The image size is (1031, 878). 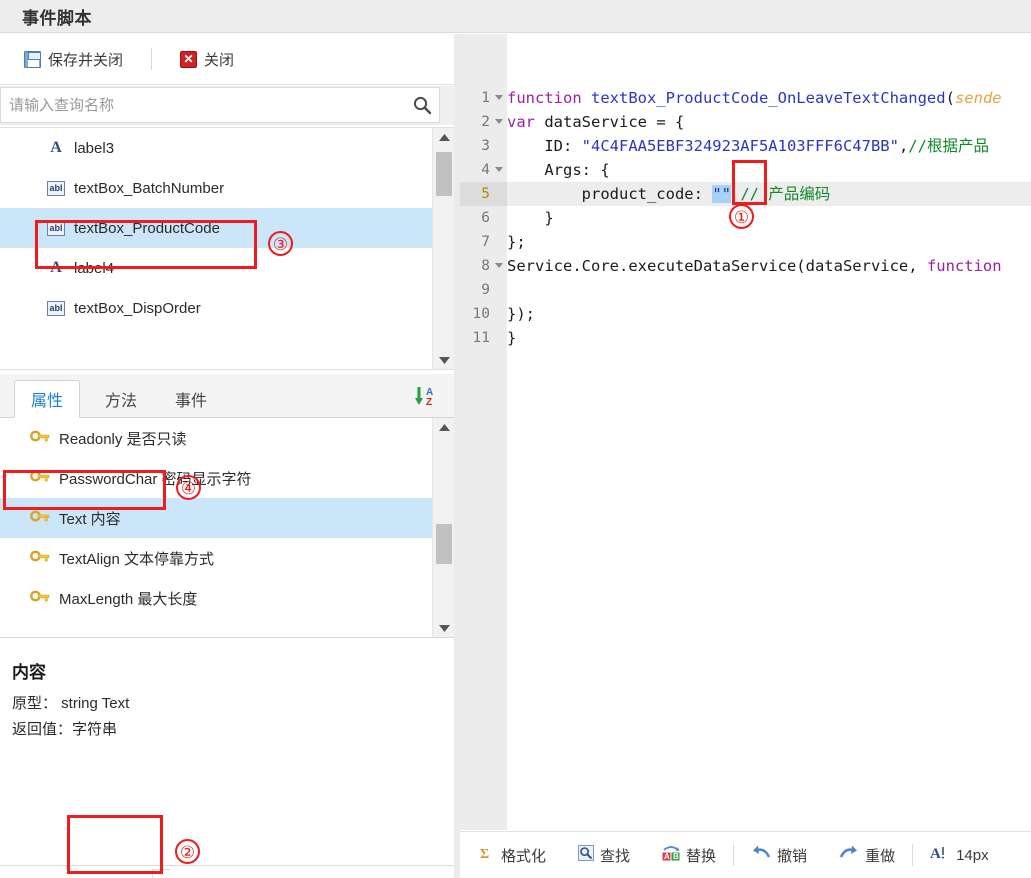 I want to click on properties-scrollbar, so click(x=443, y=527).